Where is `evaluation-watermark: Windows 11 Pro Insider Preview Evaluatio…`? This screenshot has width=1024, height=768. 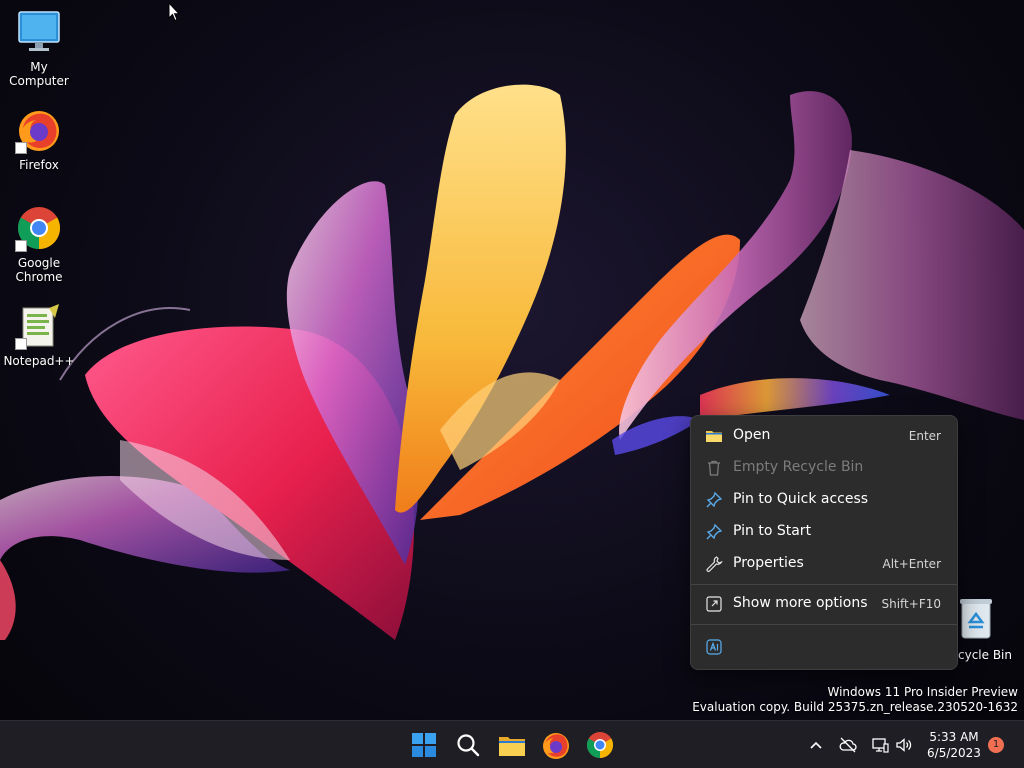
evaluation-watermark: Windows 11 Pro Insider Preview Evaluatio… is located at coordinates (855, 700).